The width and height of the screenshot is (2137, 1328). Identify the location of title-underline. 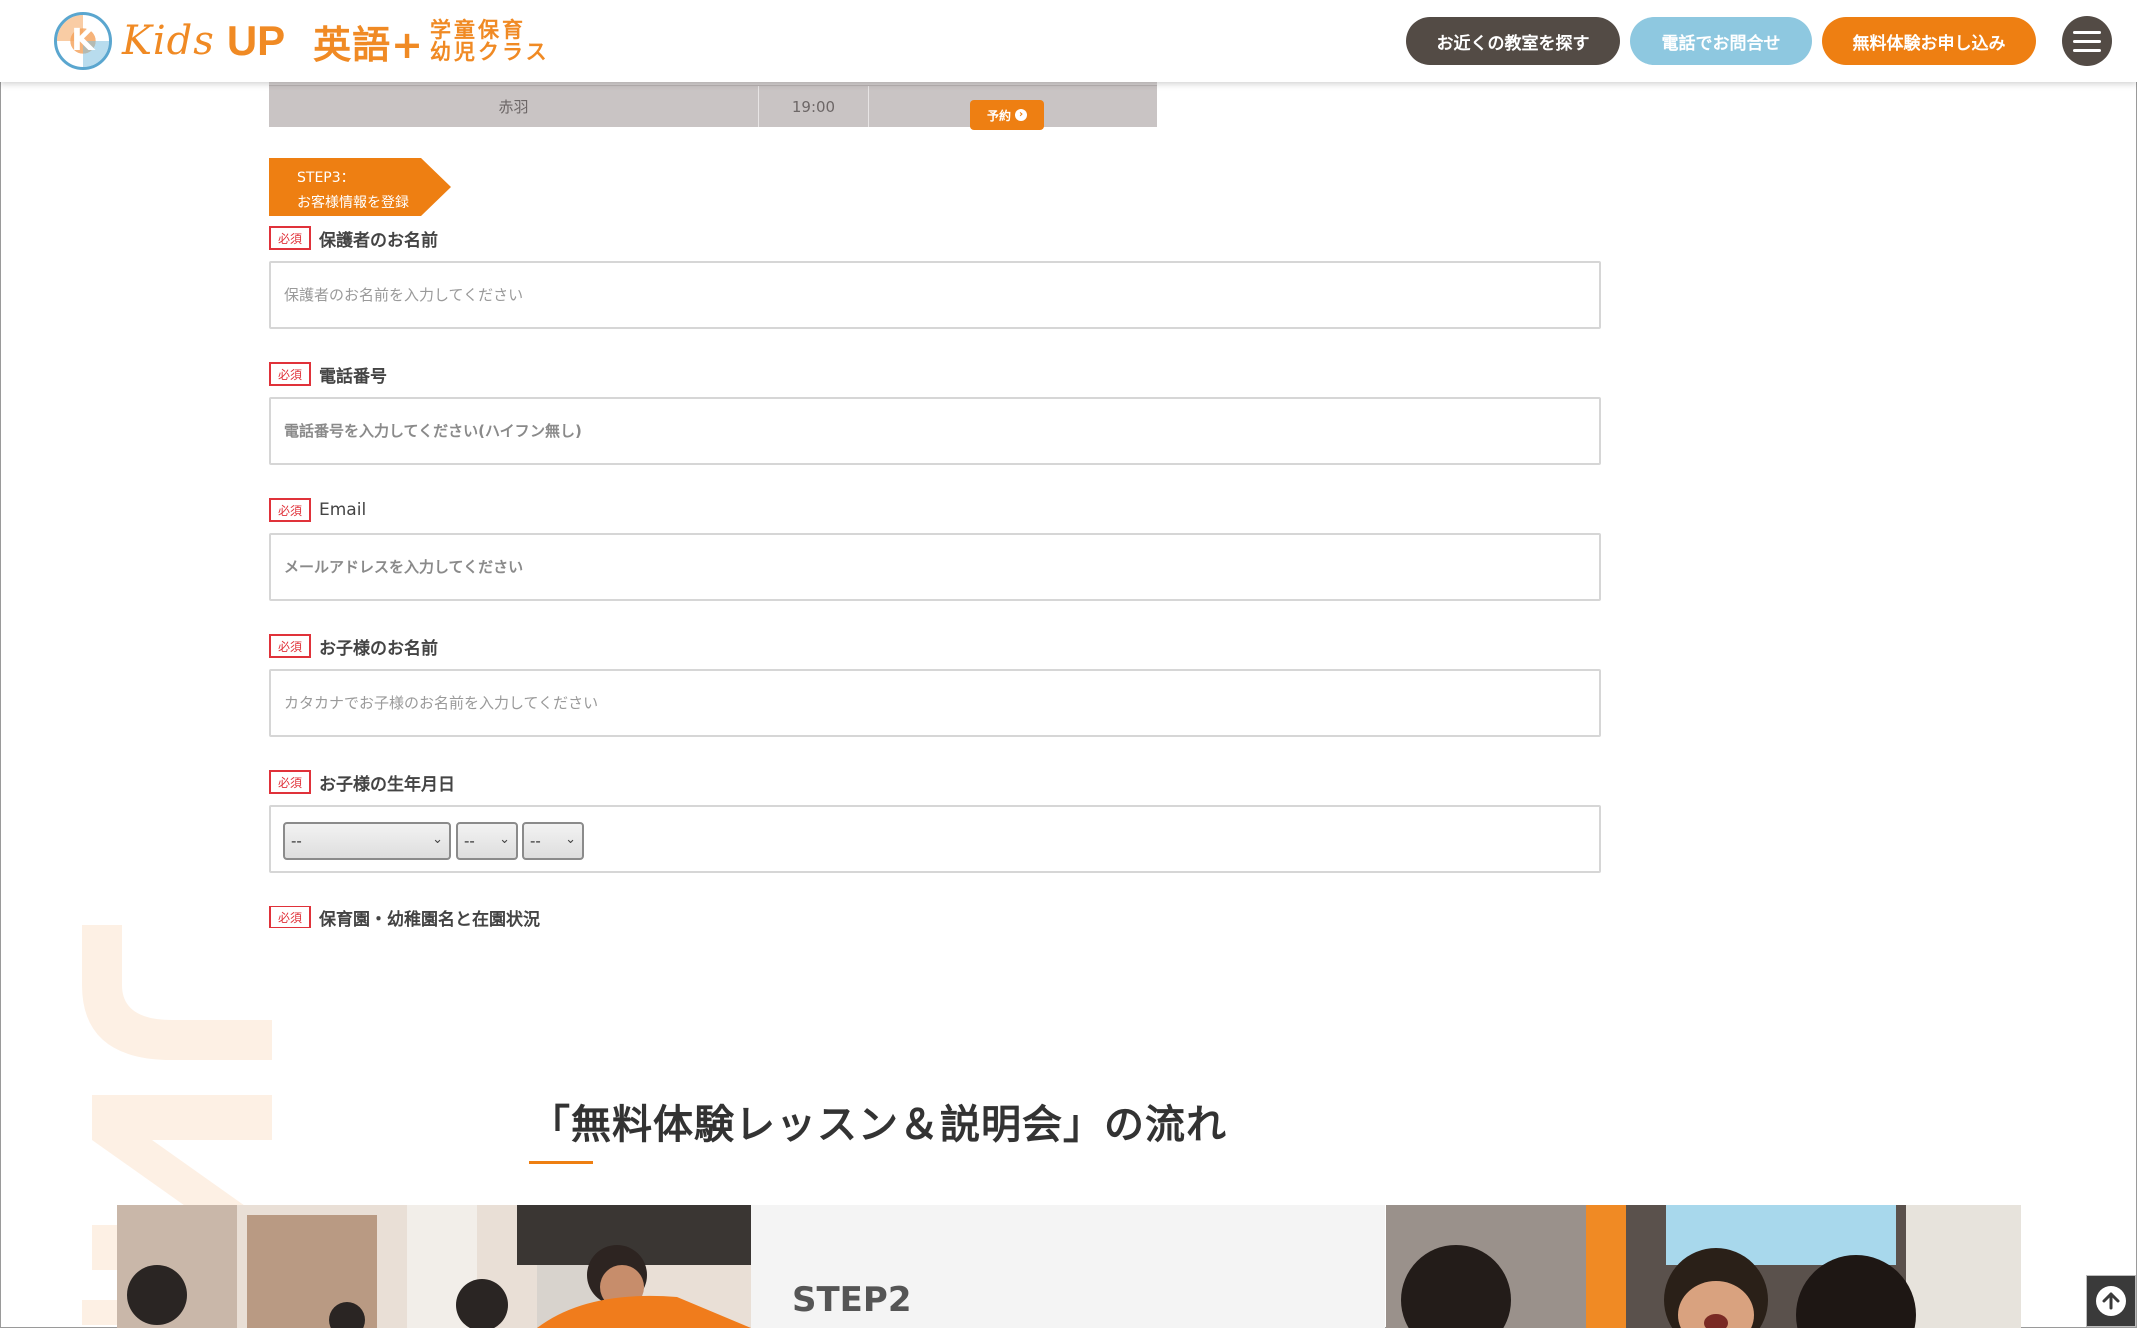
(561, 1162).